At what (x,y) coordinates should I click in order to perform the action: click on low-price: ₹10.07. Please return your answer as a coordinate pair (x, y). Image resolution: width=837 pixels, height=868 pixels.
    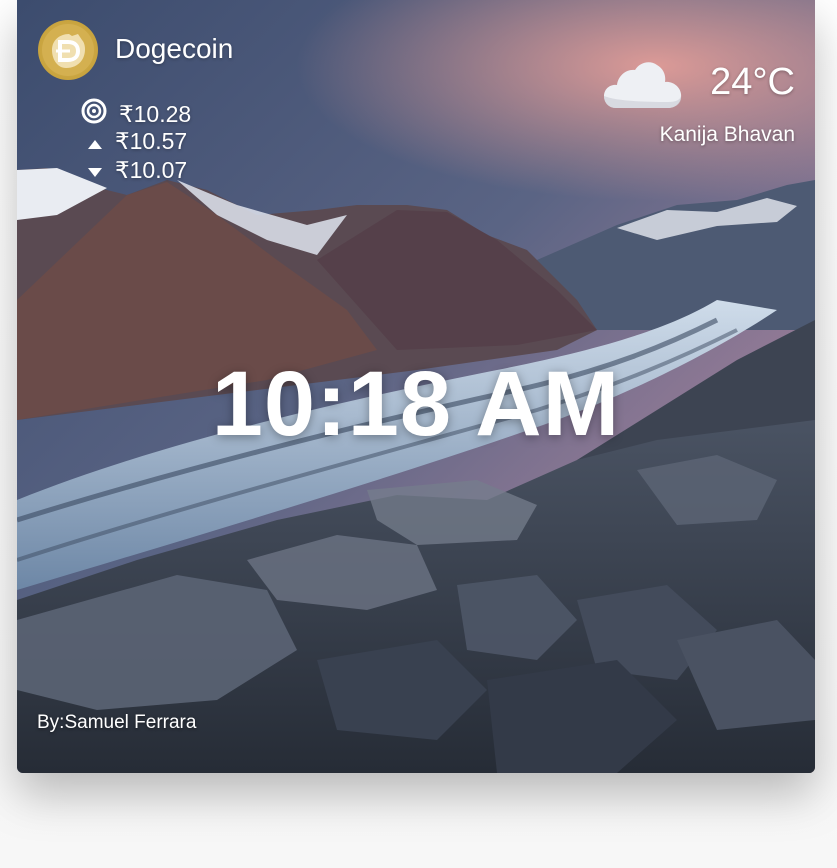
    Looking at the image, I should click on (151, 170).